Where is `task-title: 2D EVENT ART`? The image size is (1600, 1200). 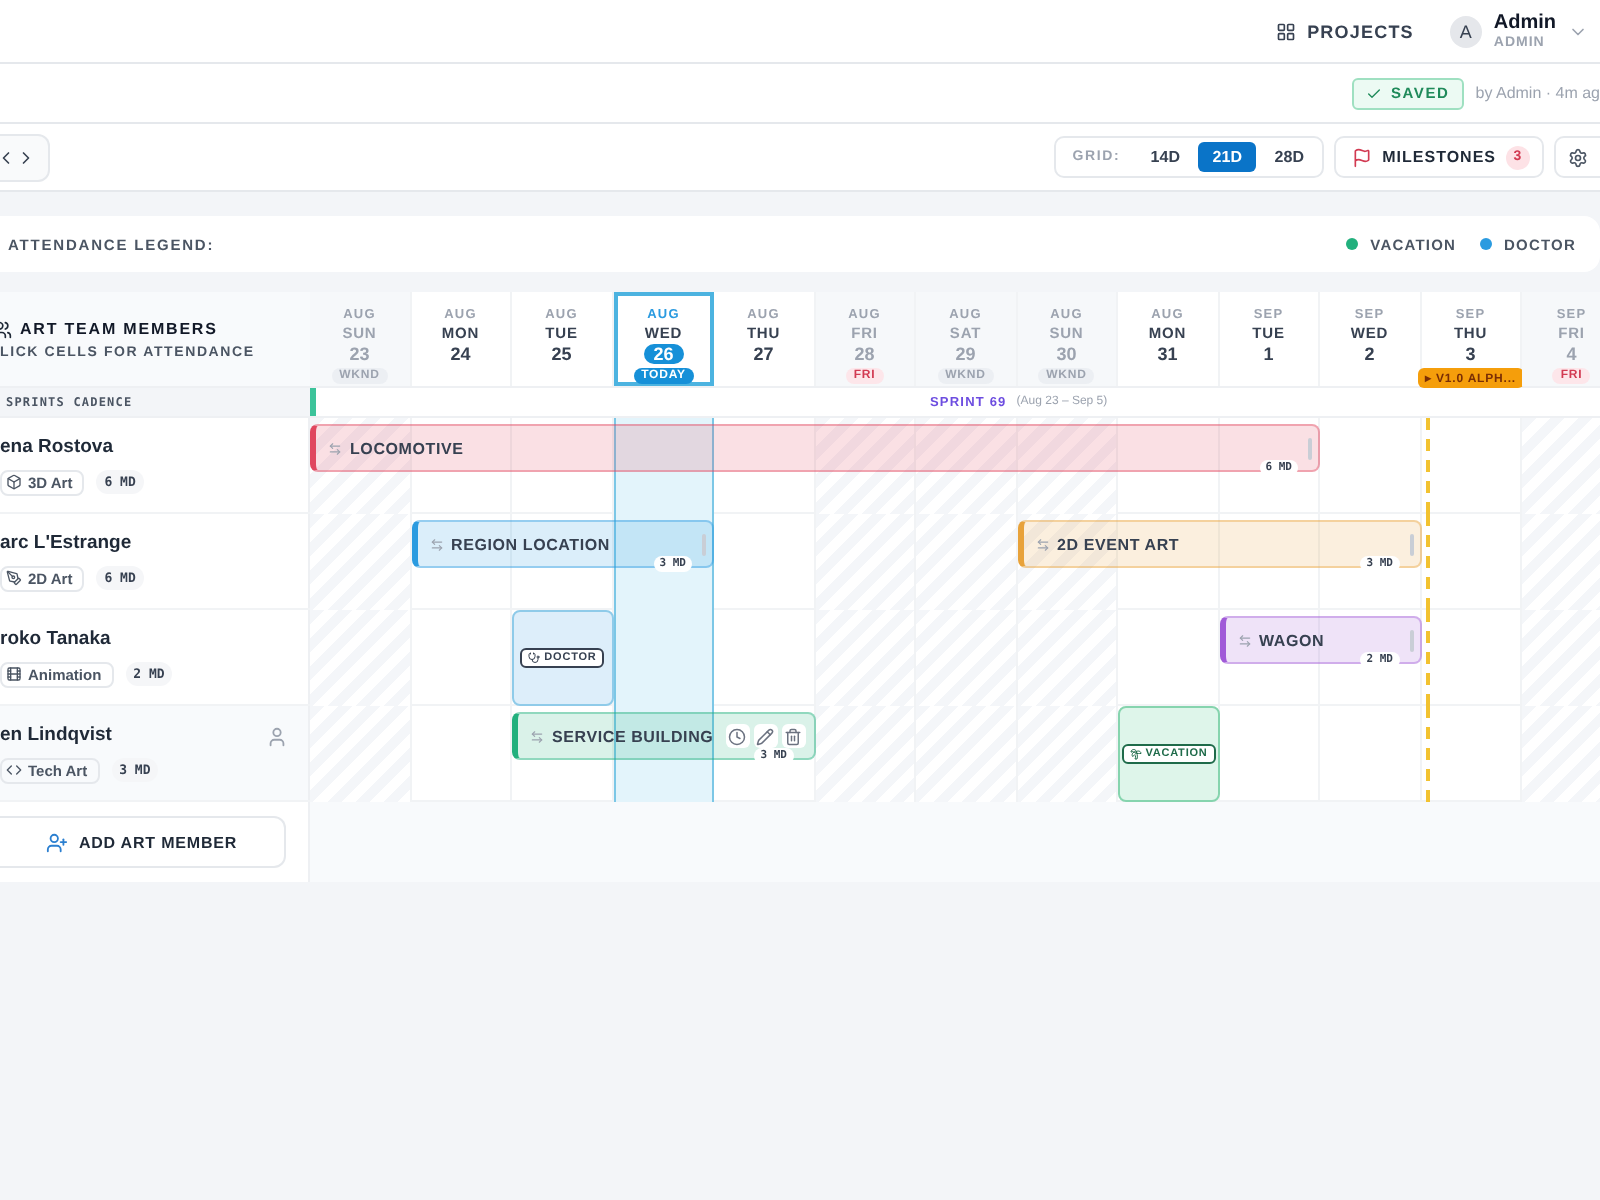
task-title: 2D EVENT ART is located at coordinates (1118, 544).